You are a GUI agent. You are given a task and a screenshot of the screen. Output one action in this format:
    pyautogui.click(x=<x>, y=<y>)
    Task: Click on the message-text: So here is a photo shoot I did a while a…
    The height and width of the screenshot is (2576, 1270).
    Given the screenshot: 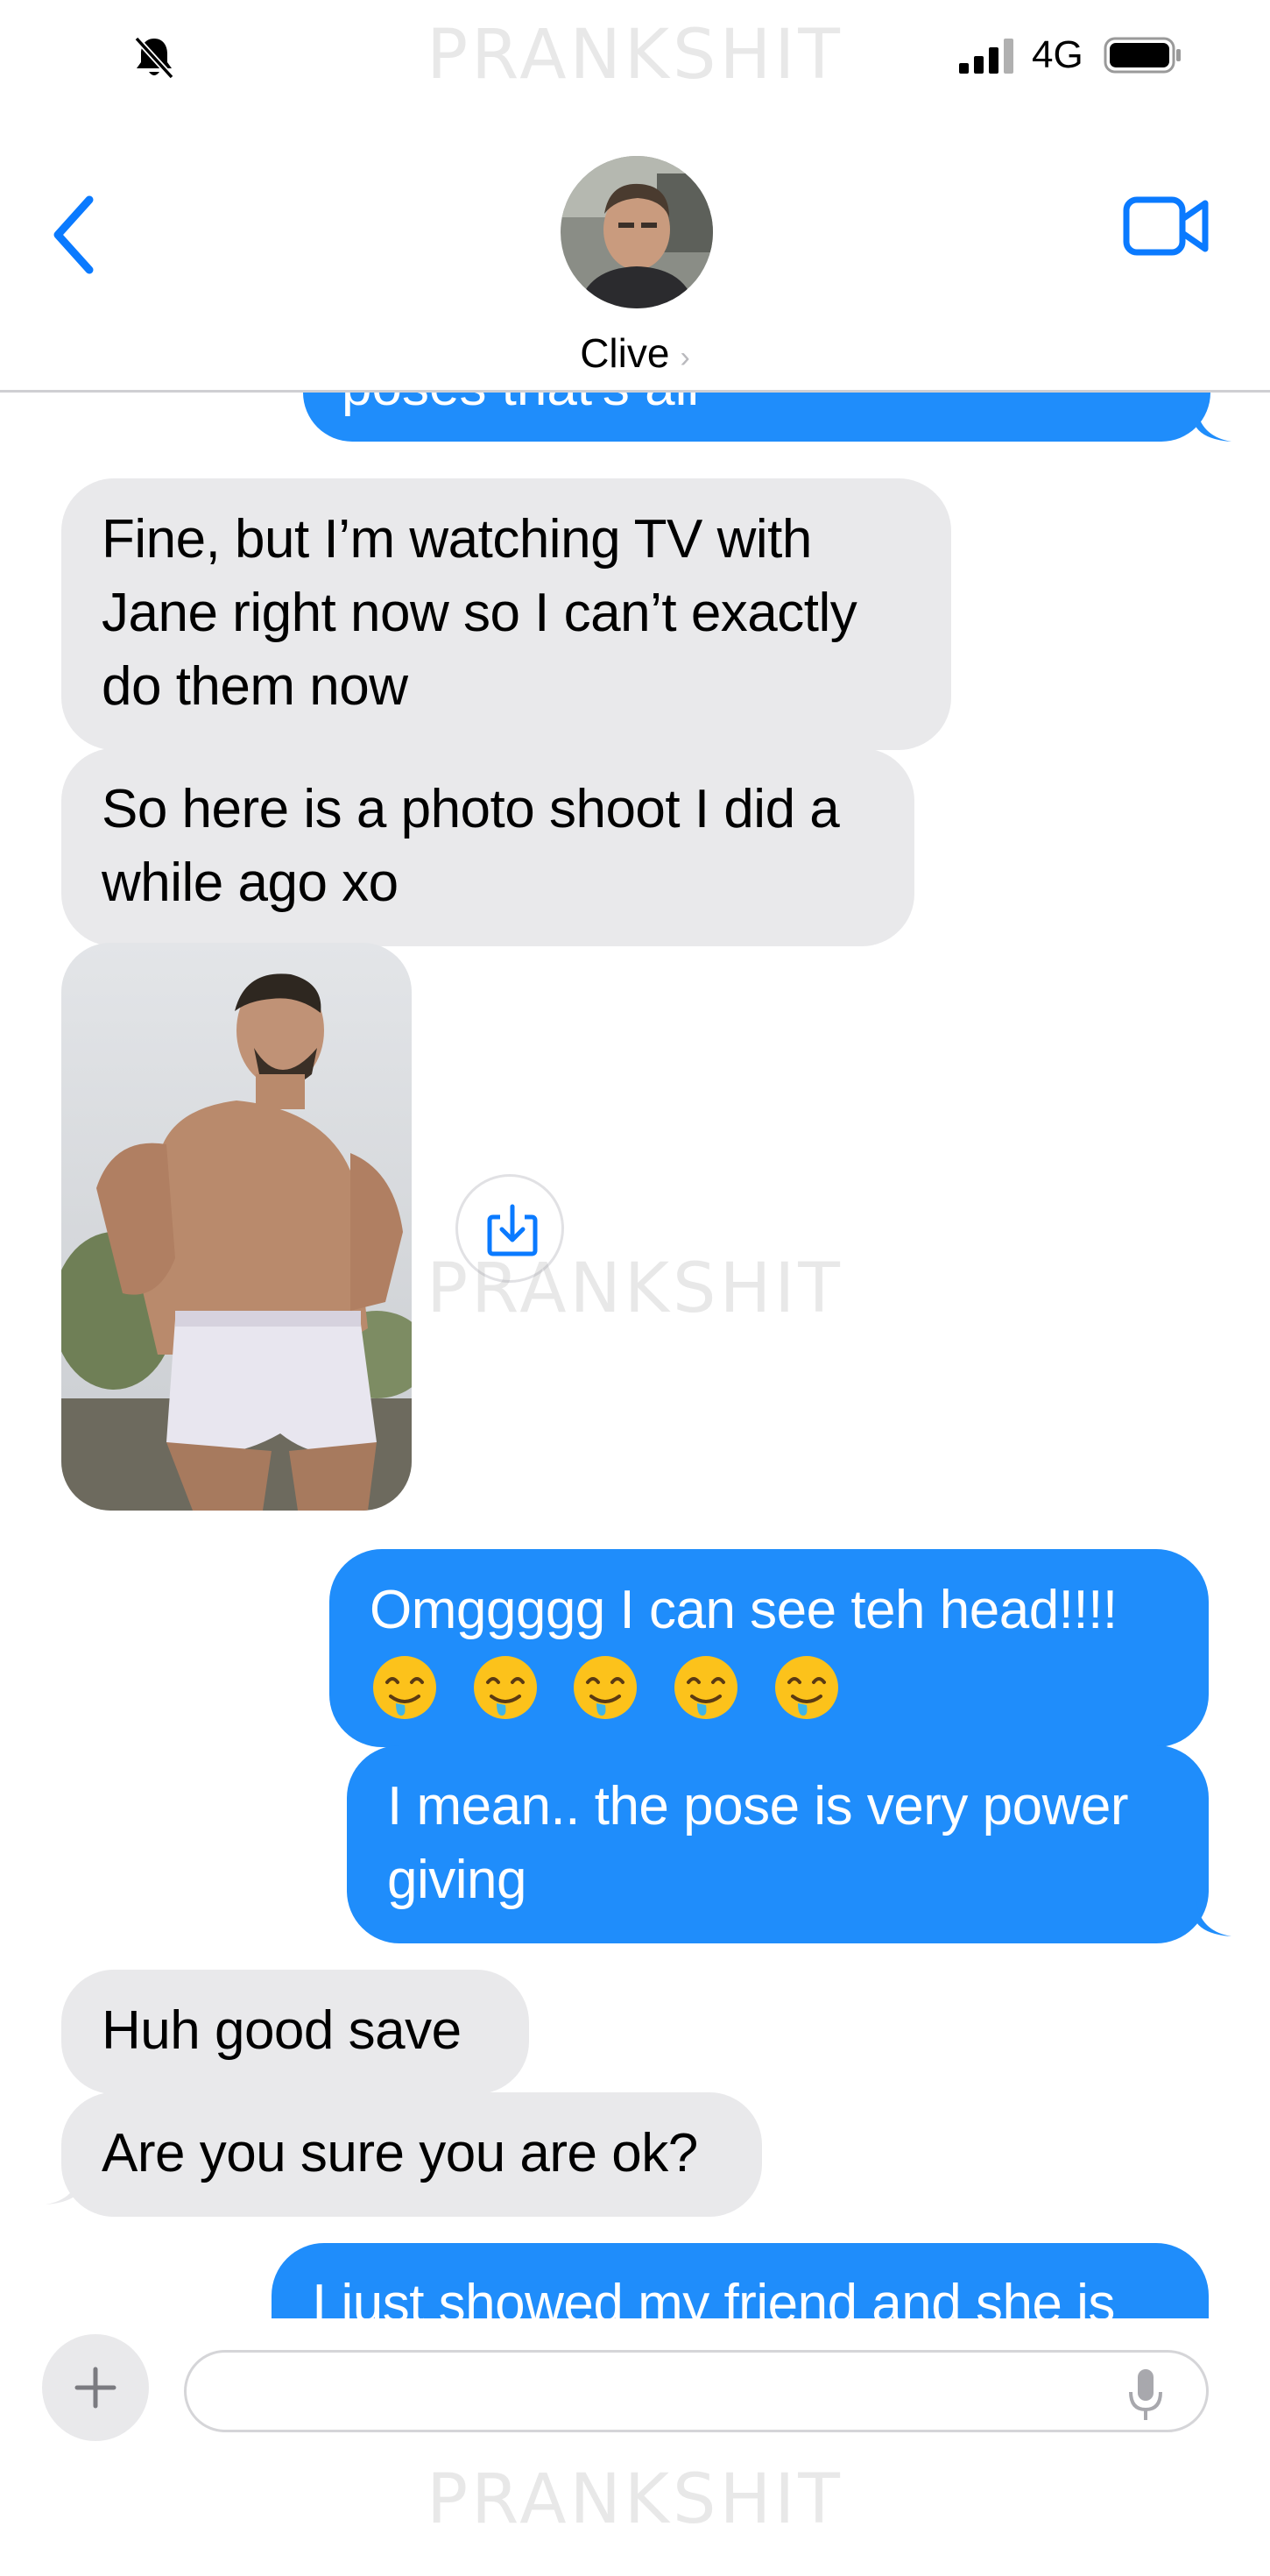 What is the action you would take?
    pyautogui.click(x=471, y=846)
    